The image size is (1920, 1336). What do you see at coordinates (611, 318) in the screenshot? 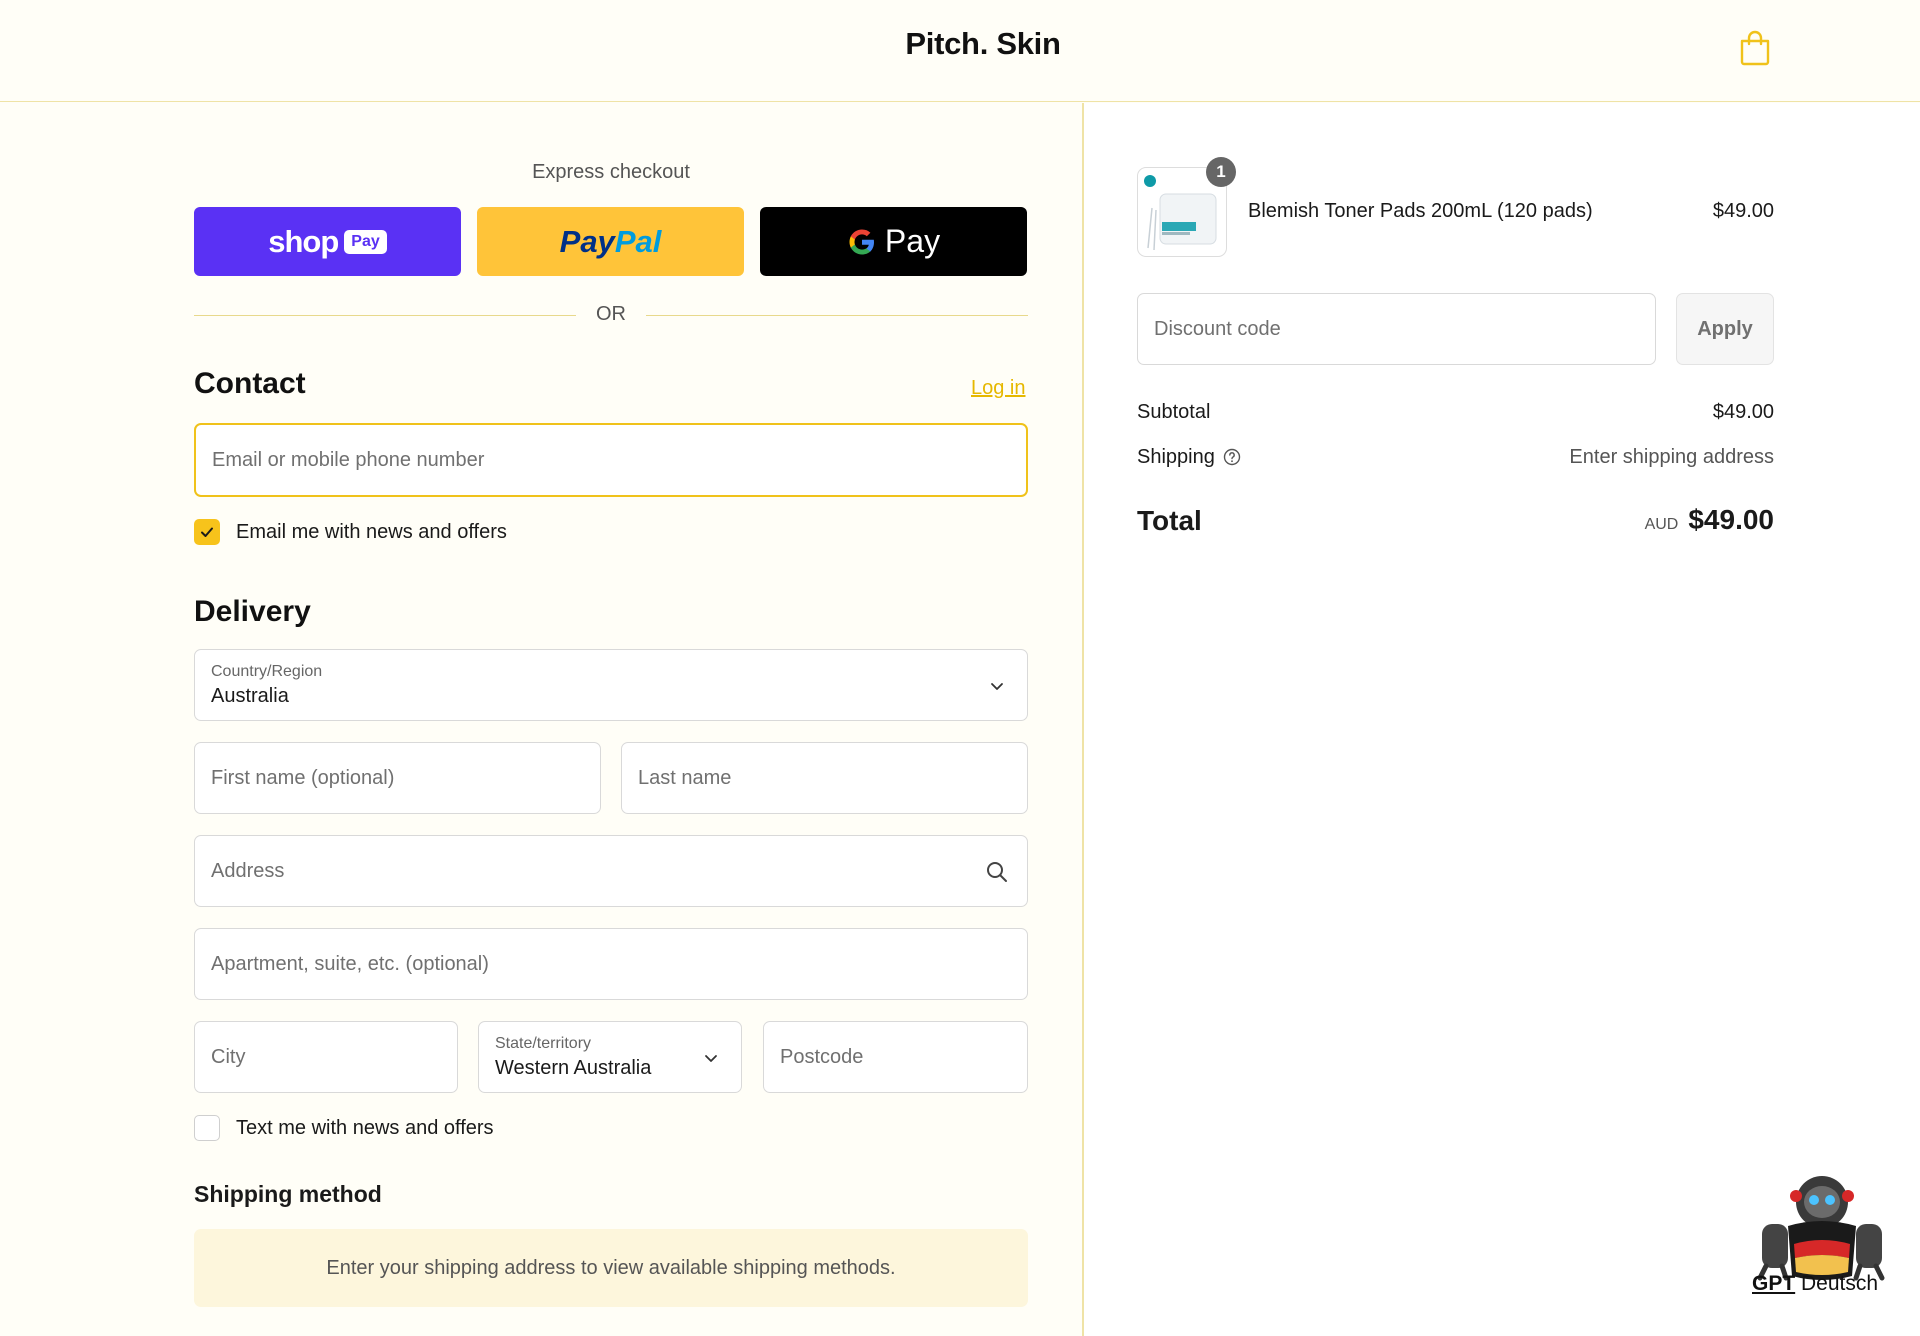
I see `or-separator: OR` at bounding box center [611, 318].